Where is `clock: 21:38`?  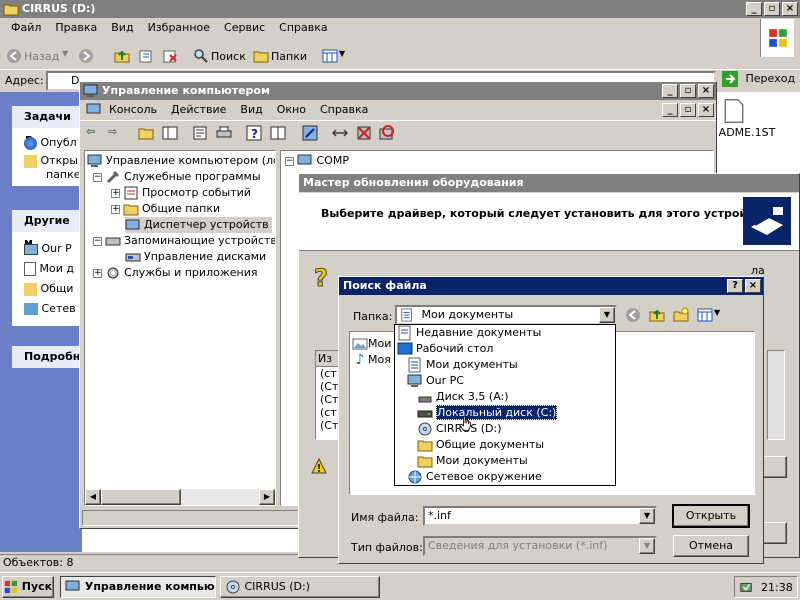 clock: 21:38 is located at coordinates (777, 587).